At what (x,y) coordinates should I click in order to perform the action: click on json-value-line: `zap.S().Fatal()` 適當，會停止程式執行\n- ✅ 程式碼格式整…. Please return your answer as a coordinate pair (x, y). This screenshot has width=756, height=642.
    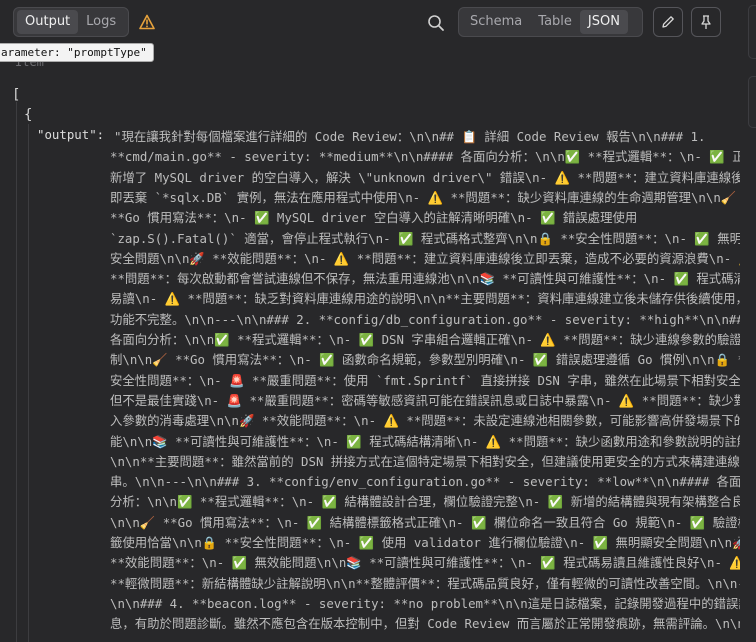
    Looking at the image, I should click on (425, 238).